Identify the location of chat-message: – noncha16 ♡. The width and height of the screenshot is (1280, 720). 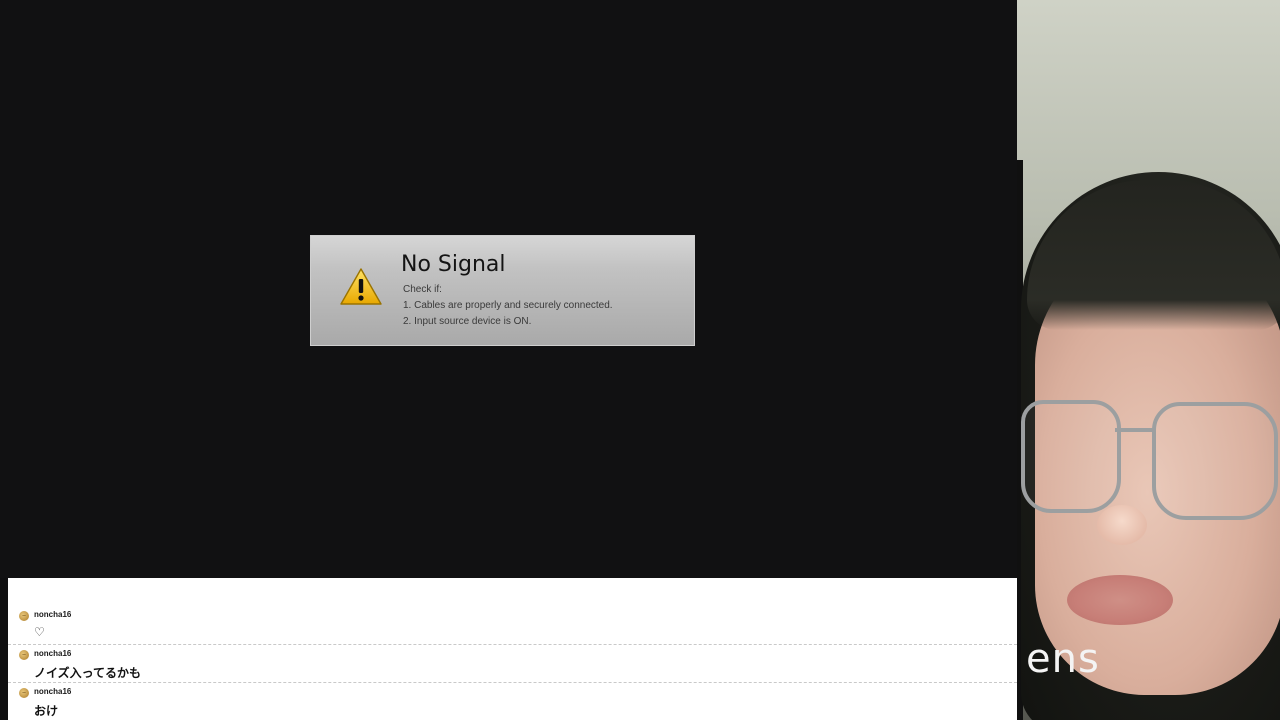
(512, 625).